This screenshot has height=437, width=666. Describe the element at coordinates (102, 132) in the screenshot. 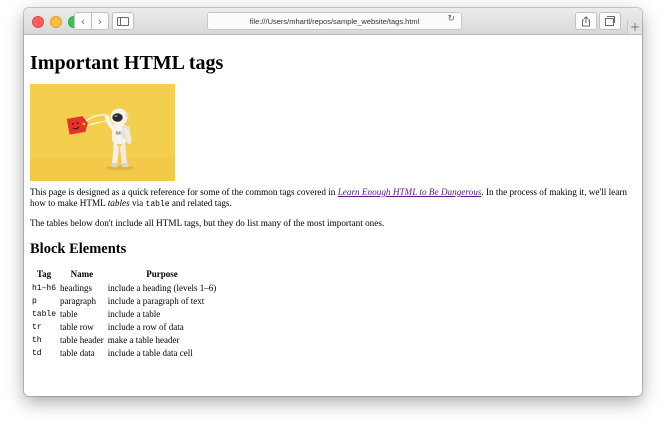

I see `astronaut-image` at that location.